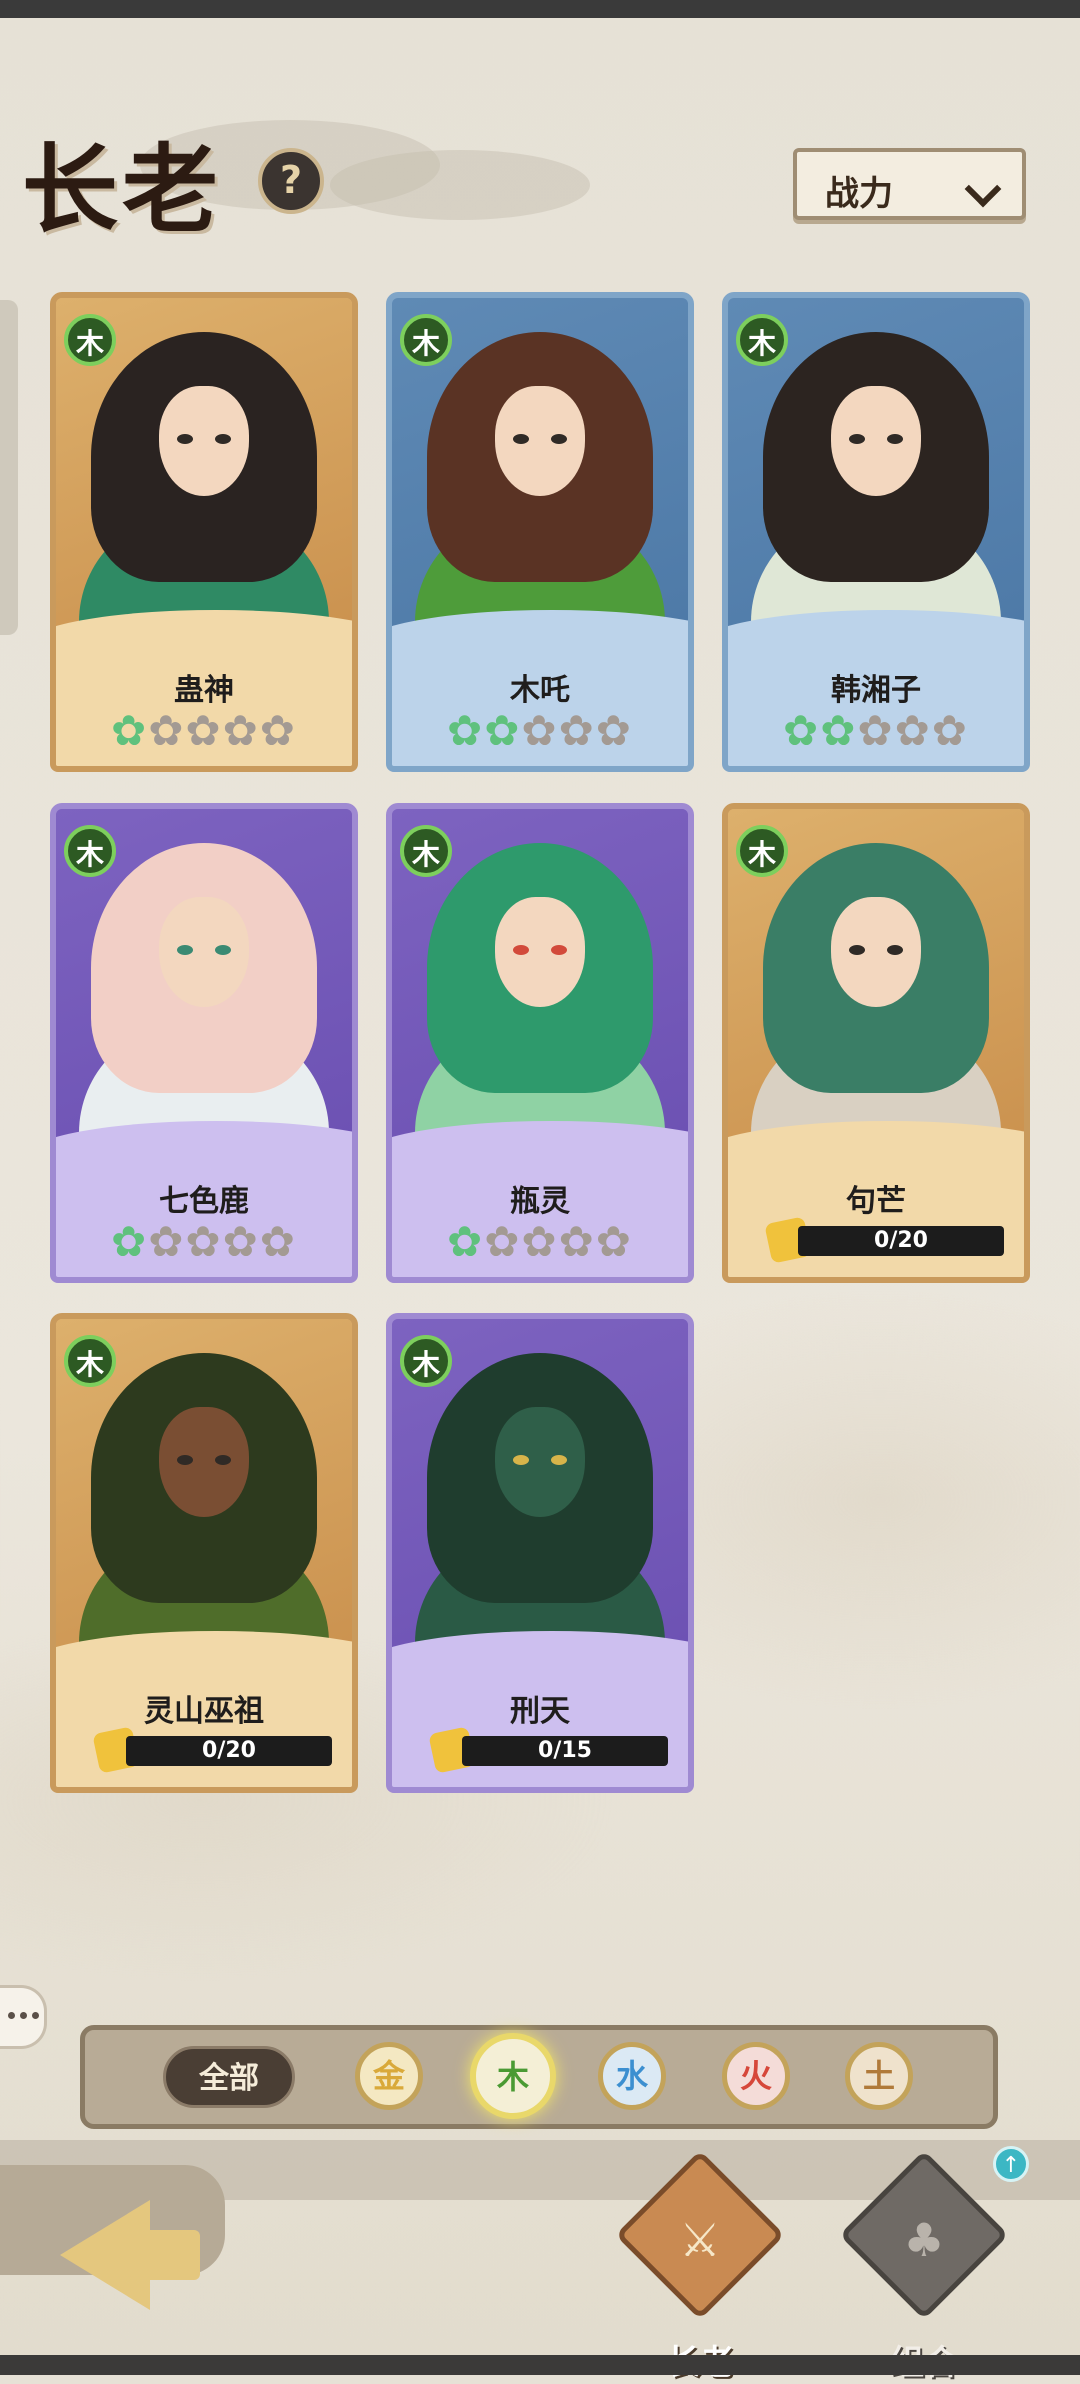  I want to click on hero-card: 木 句芒 0/20, so click(876, 1043).